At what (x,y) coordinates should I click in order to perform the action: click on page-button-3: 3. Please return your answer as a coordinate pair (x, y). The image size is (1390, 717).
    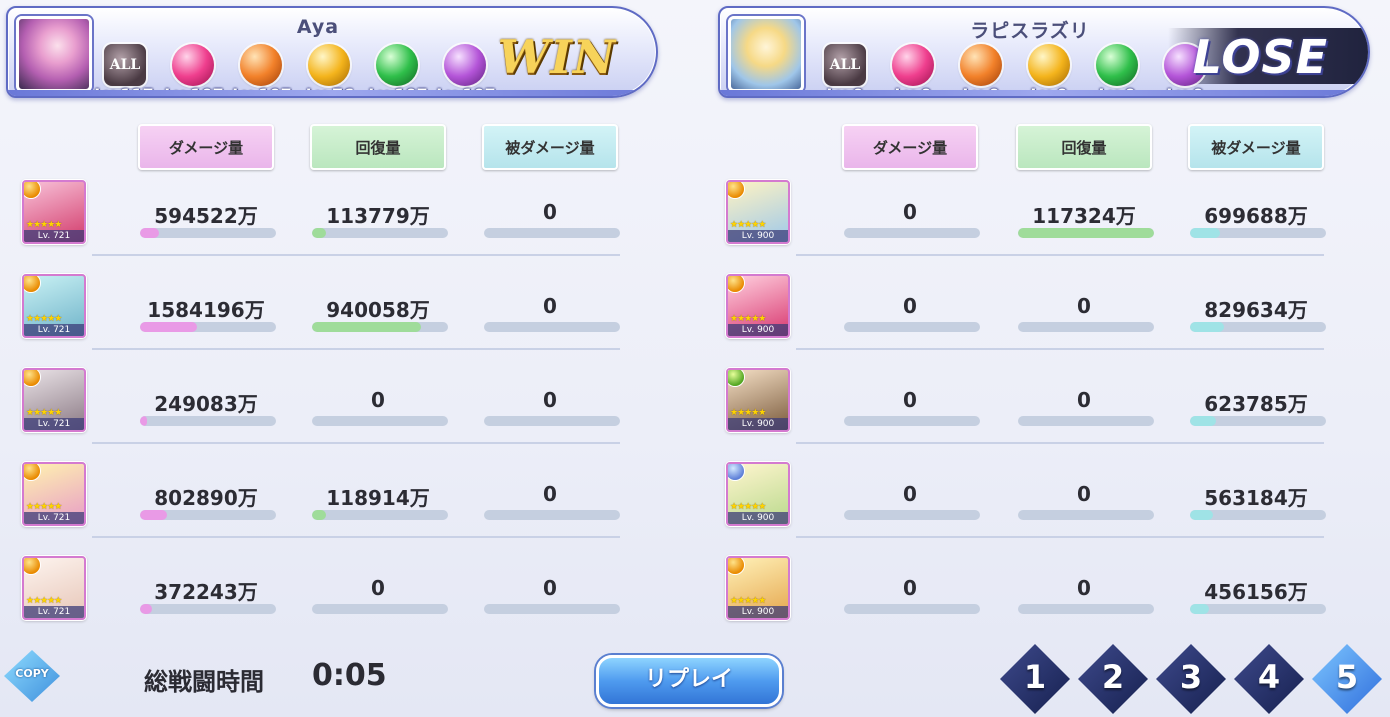
    Looking at the image, I should click on (1191, 679).